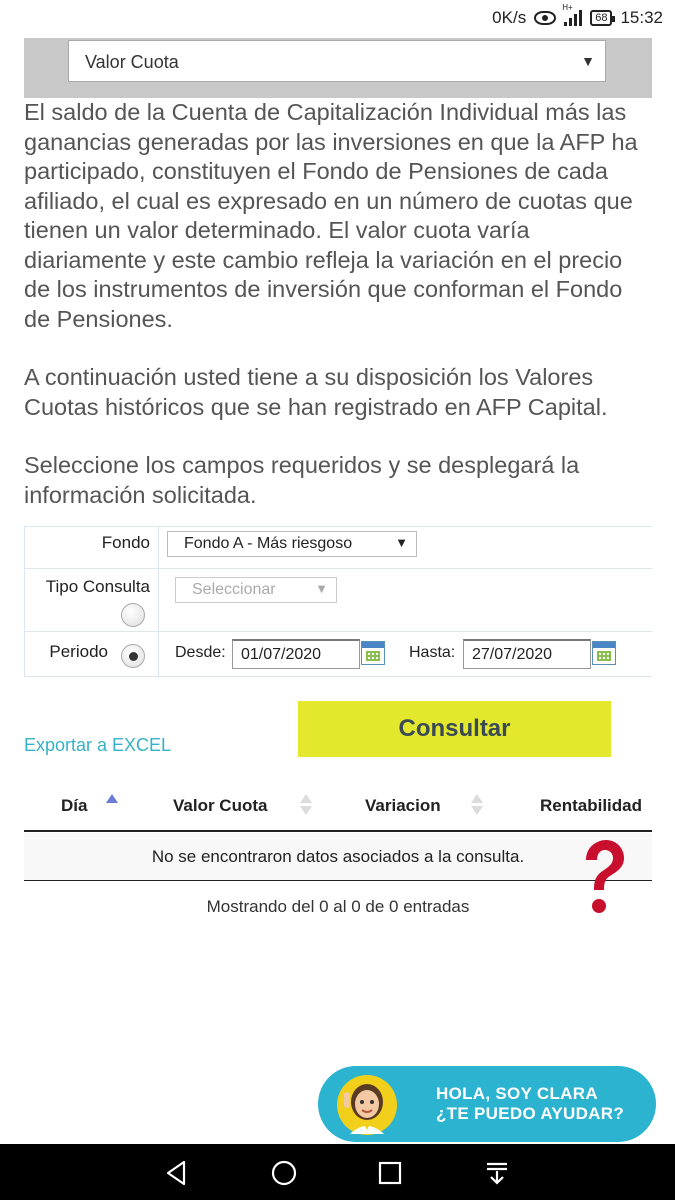 Image resolution: width=675 pixels, height=1200 pixels. I want to click on hasta-date-input: 27/07/2020, so click(527, 654).